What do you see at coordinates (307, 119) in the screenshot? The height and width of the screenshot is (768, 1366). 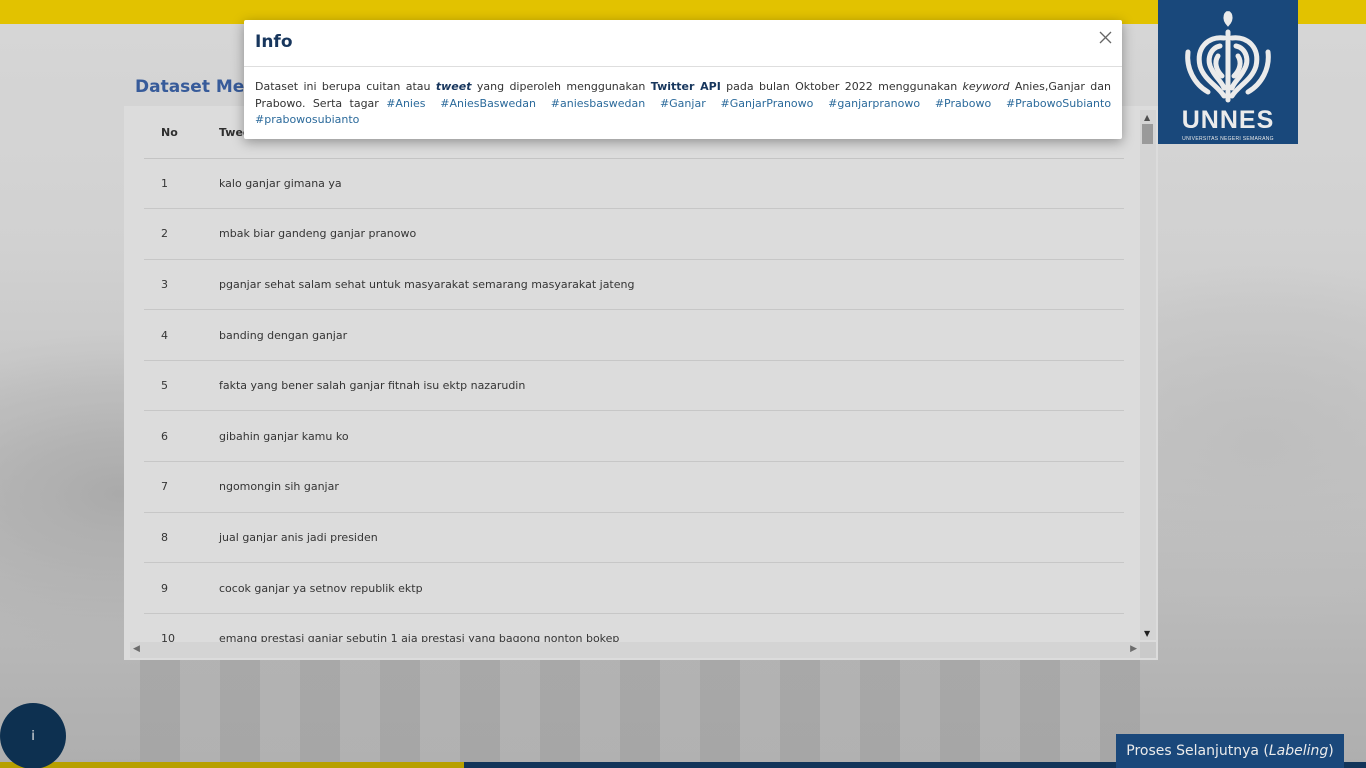 I see `hashtag-link: #prabowosubianto` at bounding box center [307, 119].